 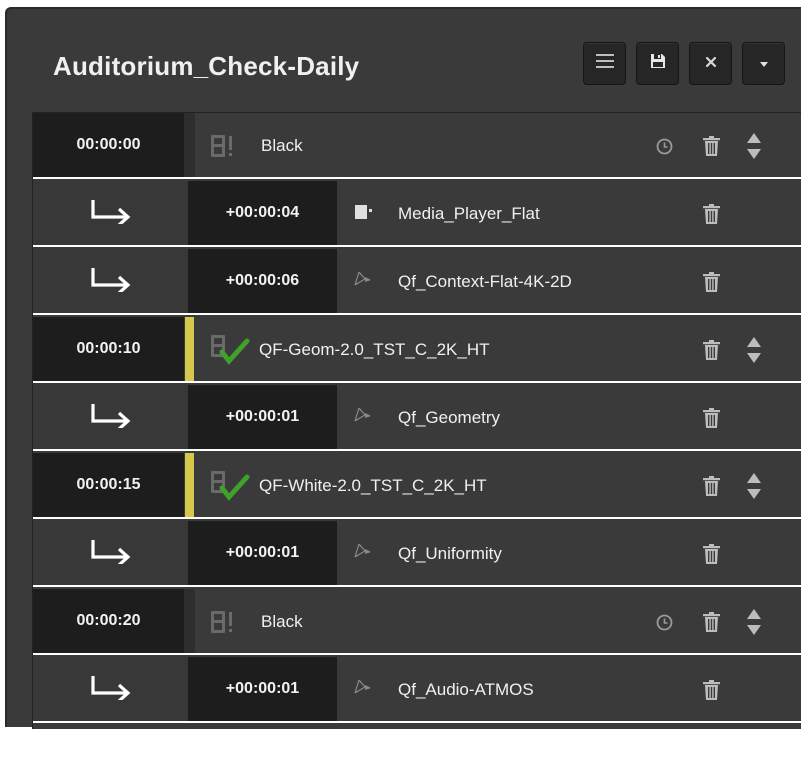 I want to click on cue-offset-time: +00:00:04, so click(x=262, y=213).